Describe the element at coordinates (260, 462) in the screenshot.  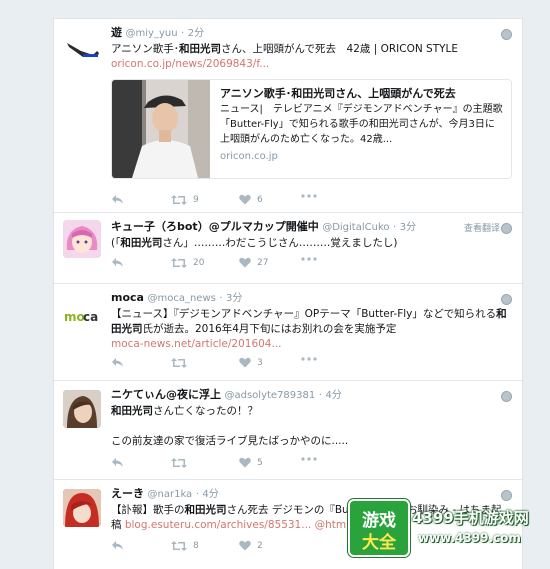
I see `like-count: 5` at that location.